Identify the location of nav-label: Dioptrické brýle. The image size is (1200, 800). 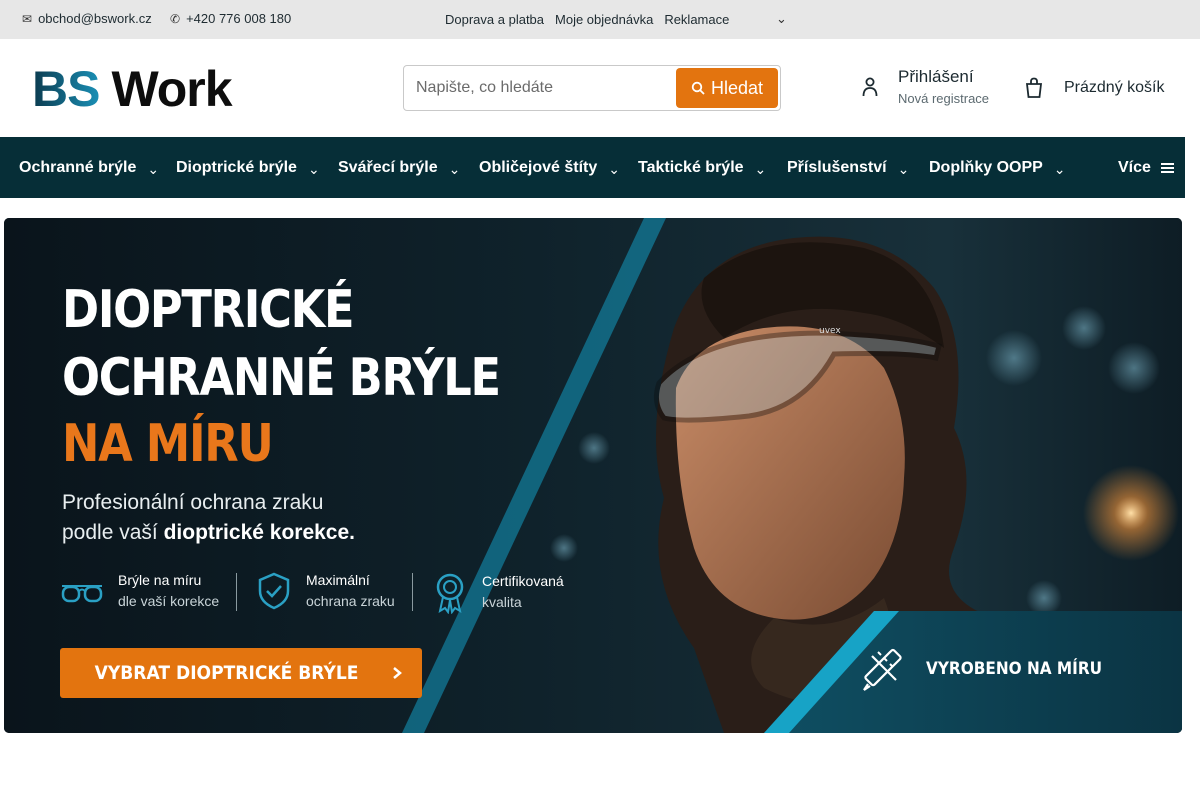
(236, 167).